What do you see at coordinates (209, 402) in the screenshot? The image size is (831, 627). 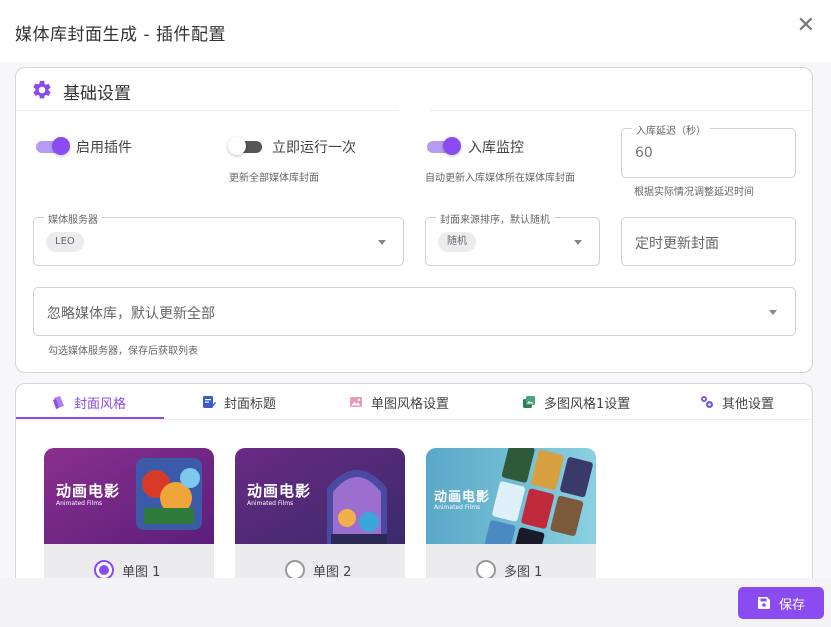 I see `title-edit-icon` at bounding box center [209, 402].